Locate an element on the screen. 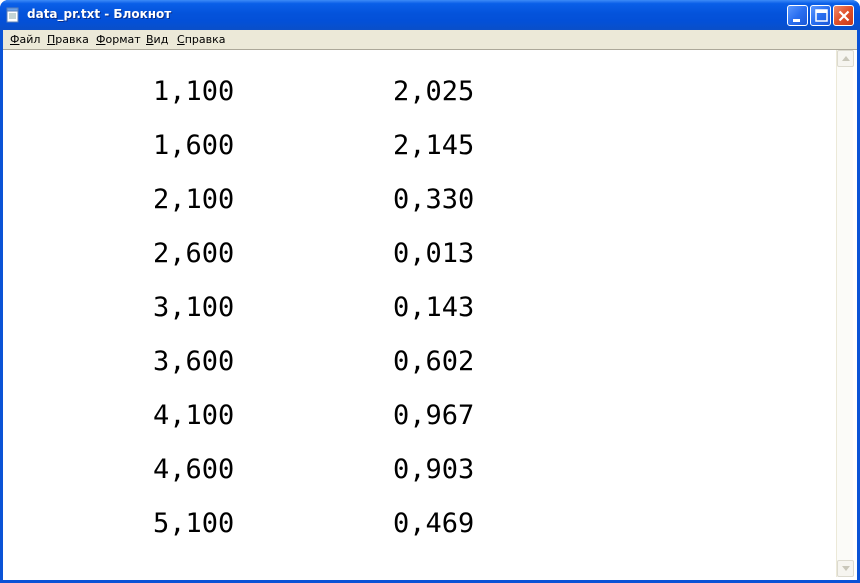 This screenshot has width=860, height=583. window-title: data_pr.txt - Блокнот is located at coordinates (99, 14).